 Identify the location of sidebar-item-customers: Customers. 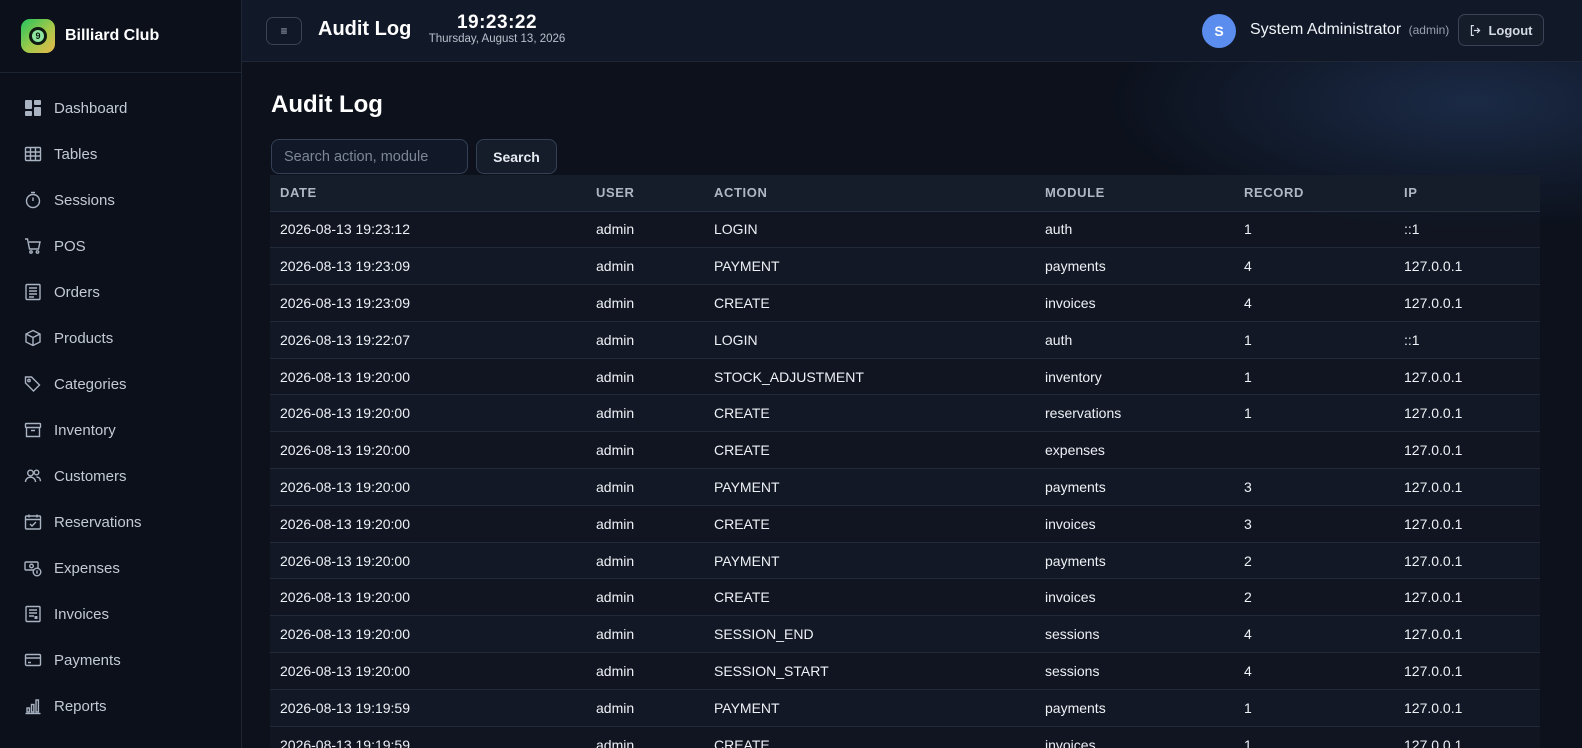
(120, 476).